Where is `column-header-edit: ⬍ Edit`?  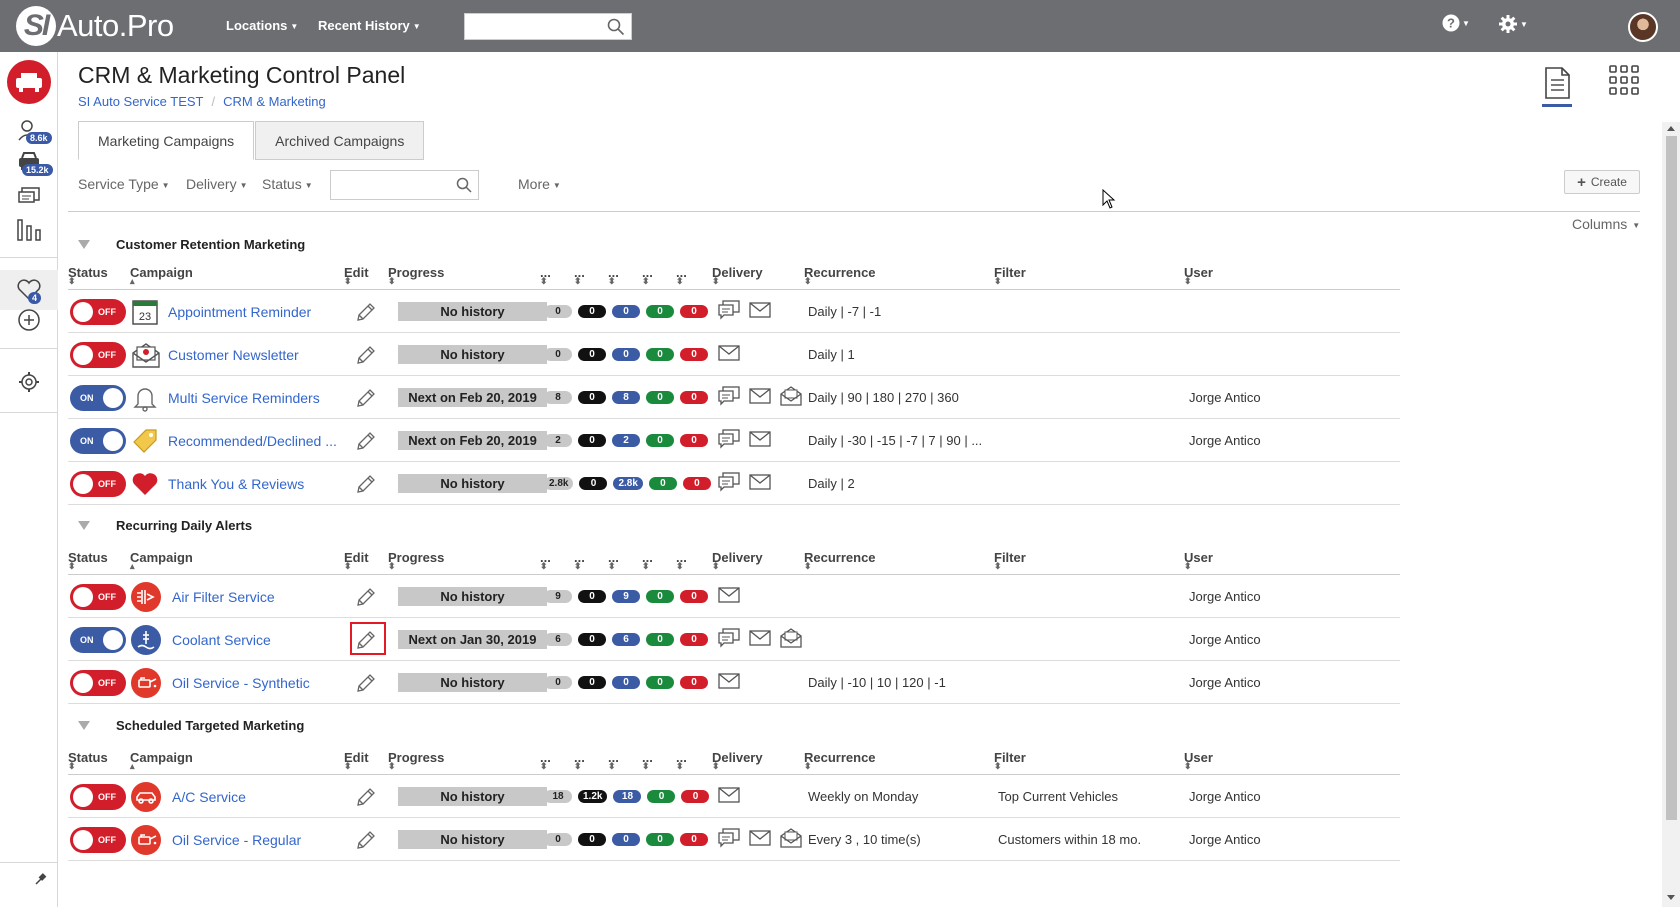 column-header-edit: ⬍ Edit is located at coordinates (356, 560).